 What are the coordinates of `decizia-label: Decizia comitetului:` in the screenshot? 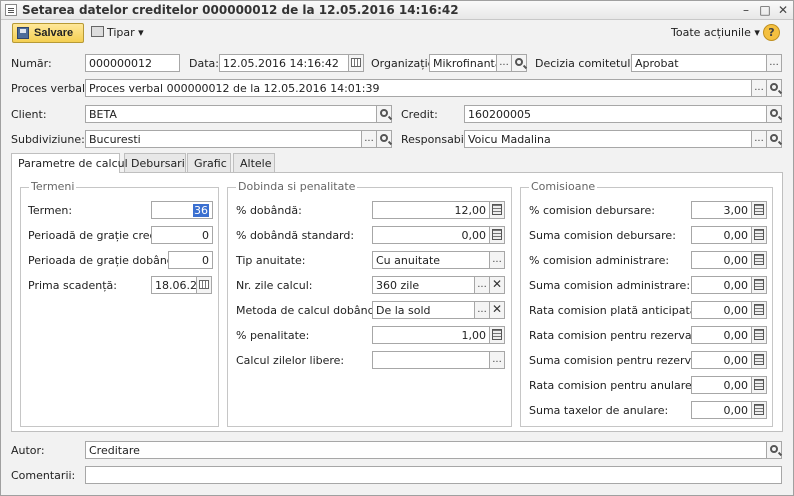 It's located at (590, 63).